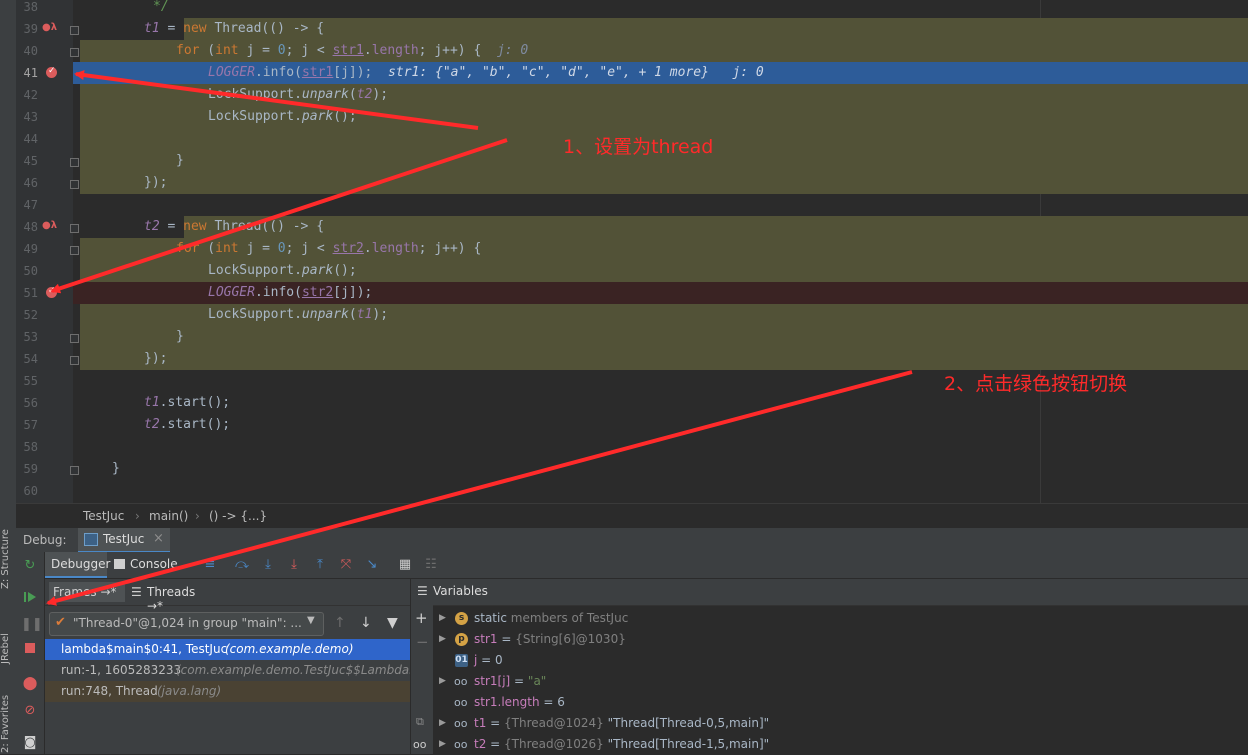 This screenshot has width=1248, height=755. What do you see at coordinates (422, 642) in the screenshot?
I see `remove-watch-icon: −` at bounding box center [422, 642].